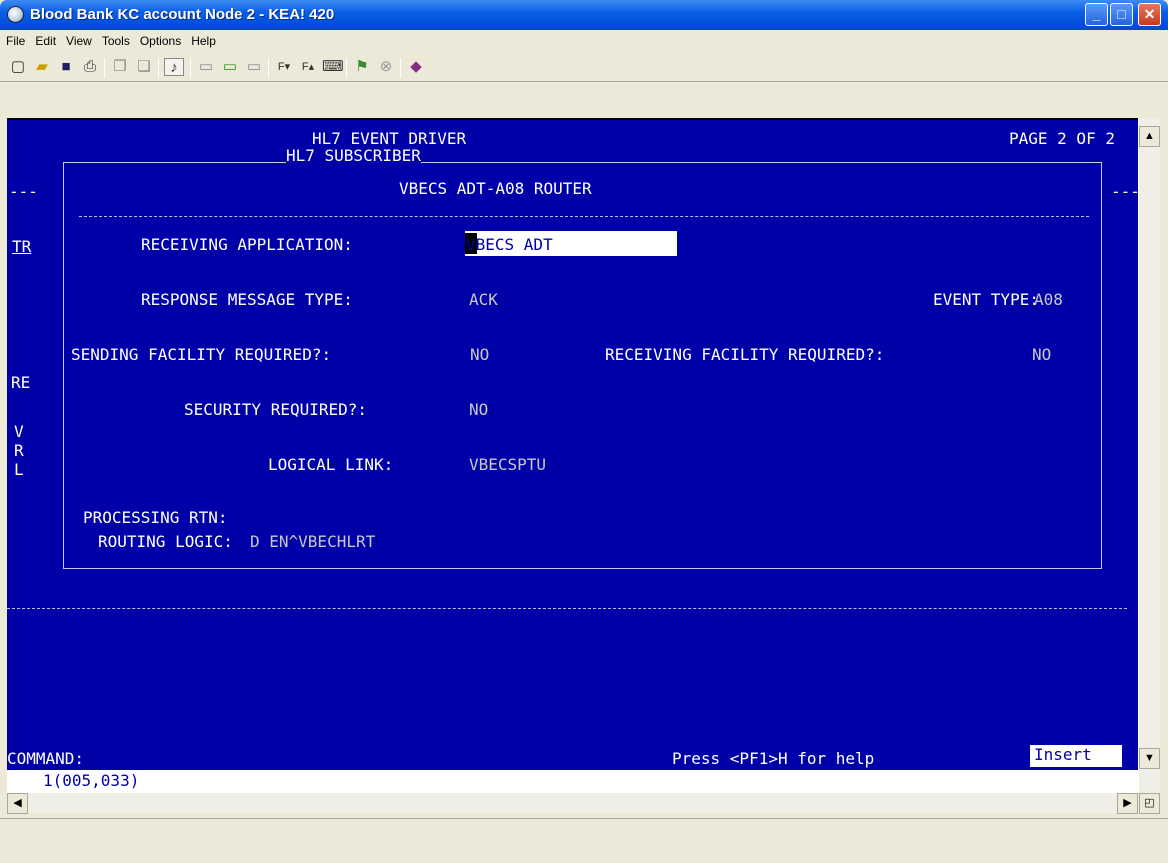 This screenshot has height=863, width=1168. Describe the element at coordinates (312, 542) in the screenshot. I see `routing-logic-value: D EN^VBECHLRT` at that location.